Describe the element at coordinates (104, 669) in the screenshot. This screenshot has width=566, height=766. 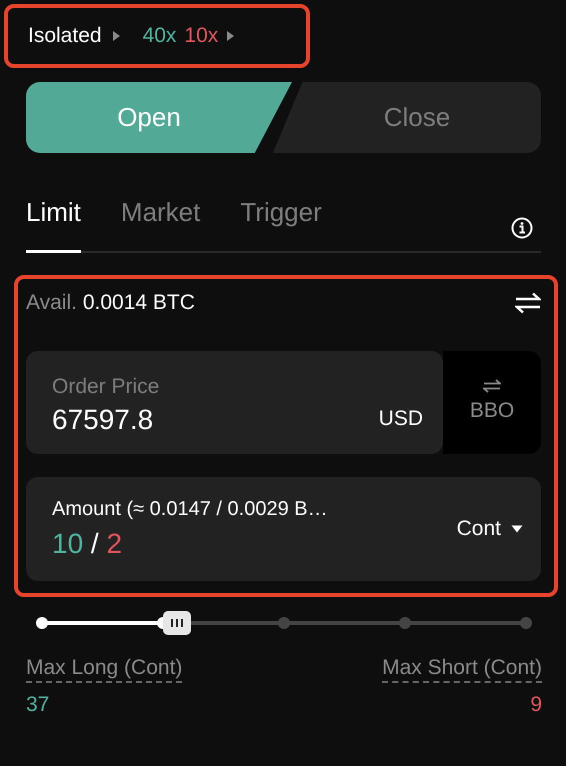
I see `max-long-label: Max Long (Cont)` at that location.